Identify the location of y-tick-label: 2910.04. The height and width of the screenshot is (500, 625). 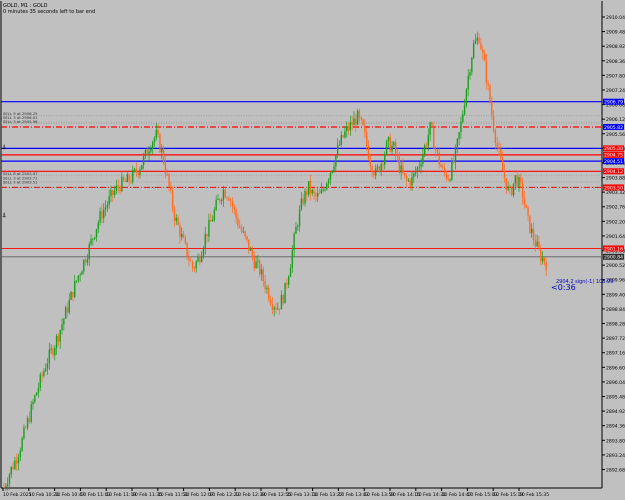
(615, 18).